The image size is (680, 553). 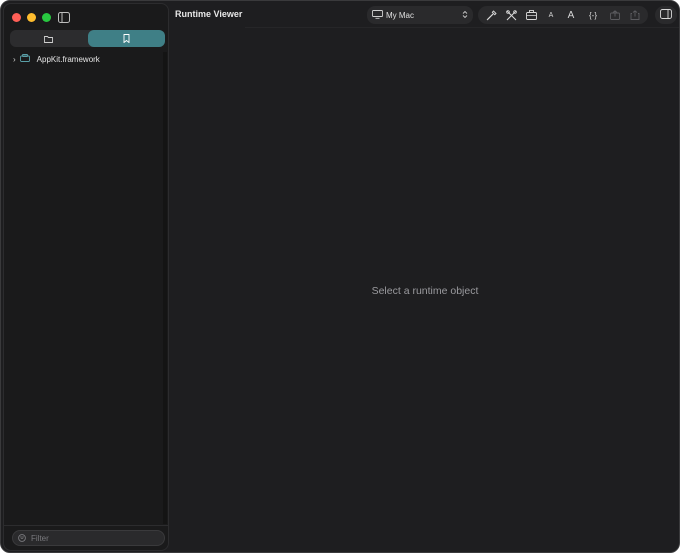 I want to click on filter-icon, so click(x=22, y=538).